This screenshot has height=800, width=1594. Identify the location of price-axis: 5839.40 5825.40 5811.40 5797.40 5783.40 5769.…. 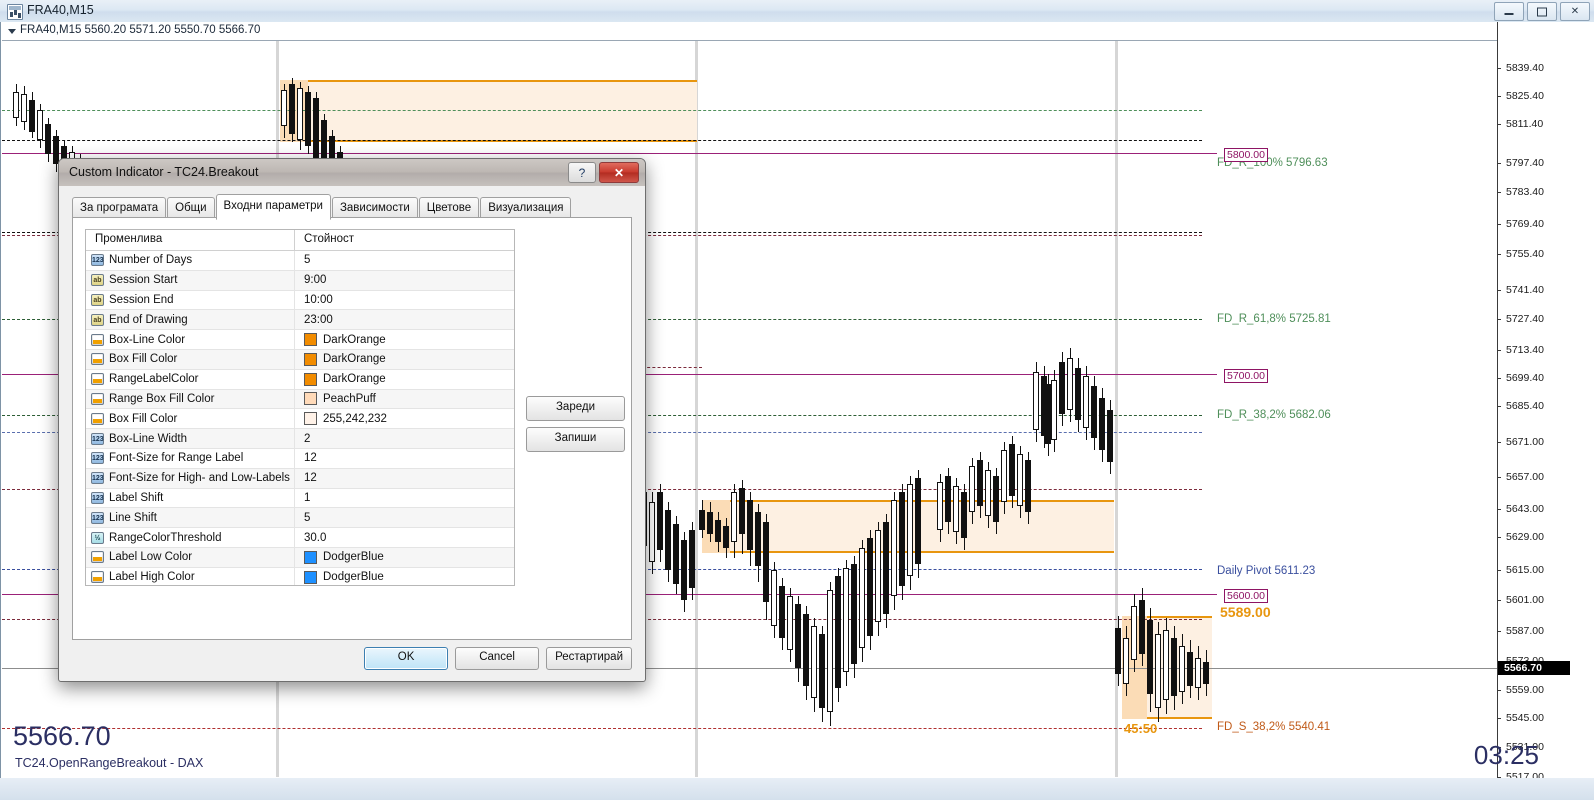
(1545, 411).